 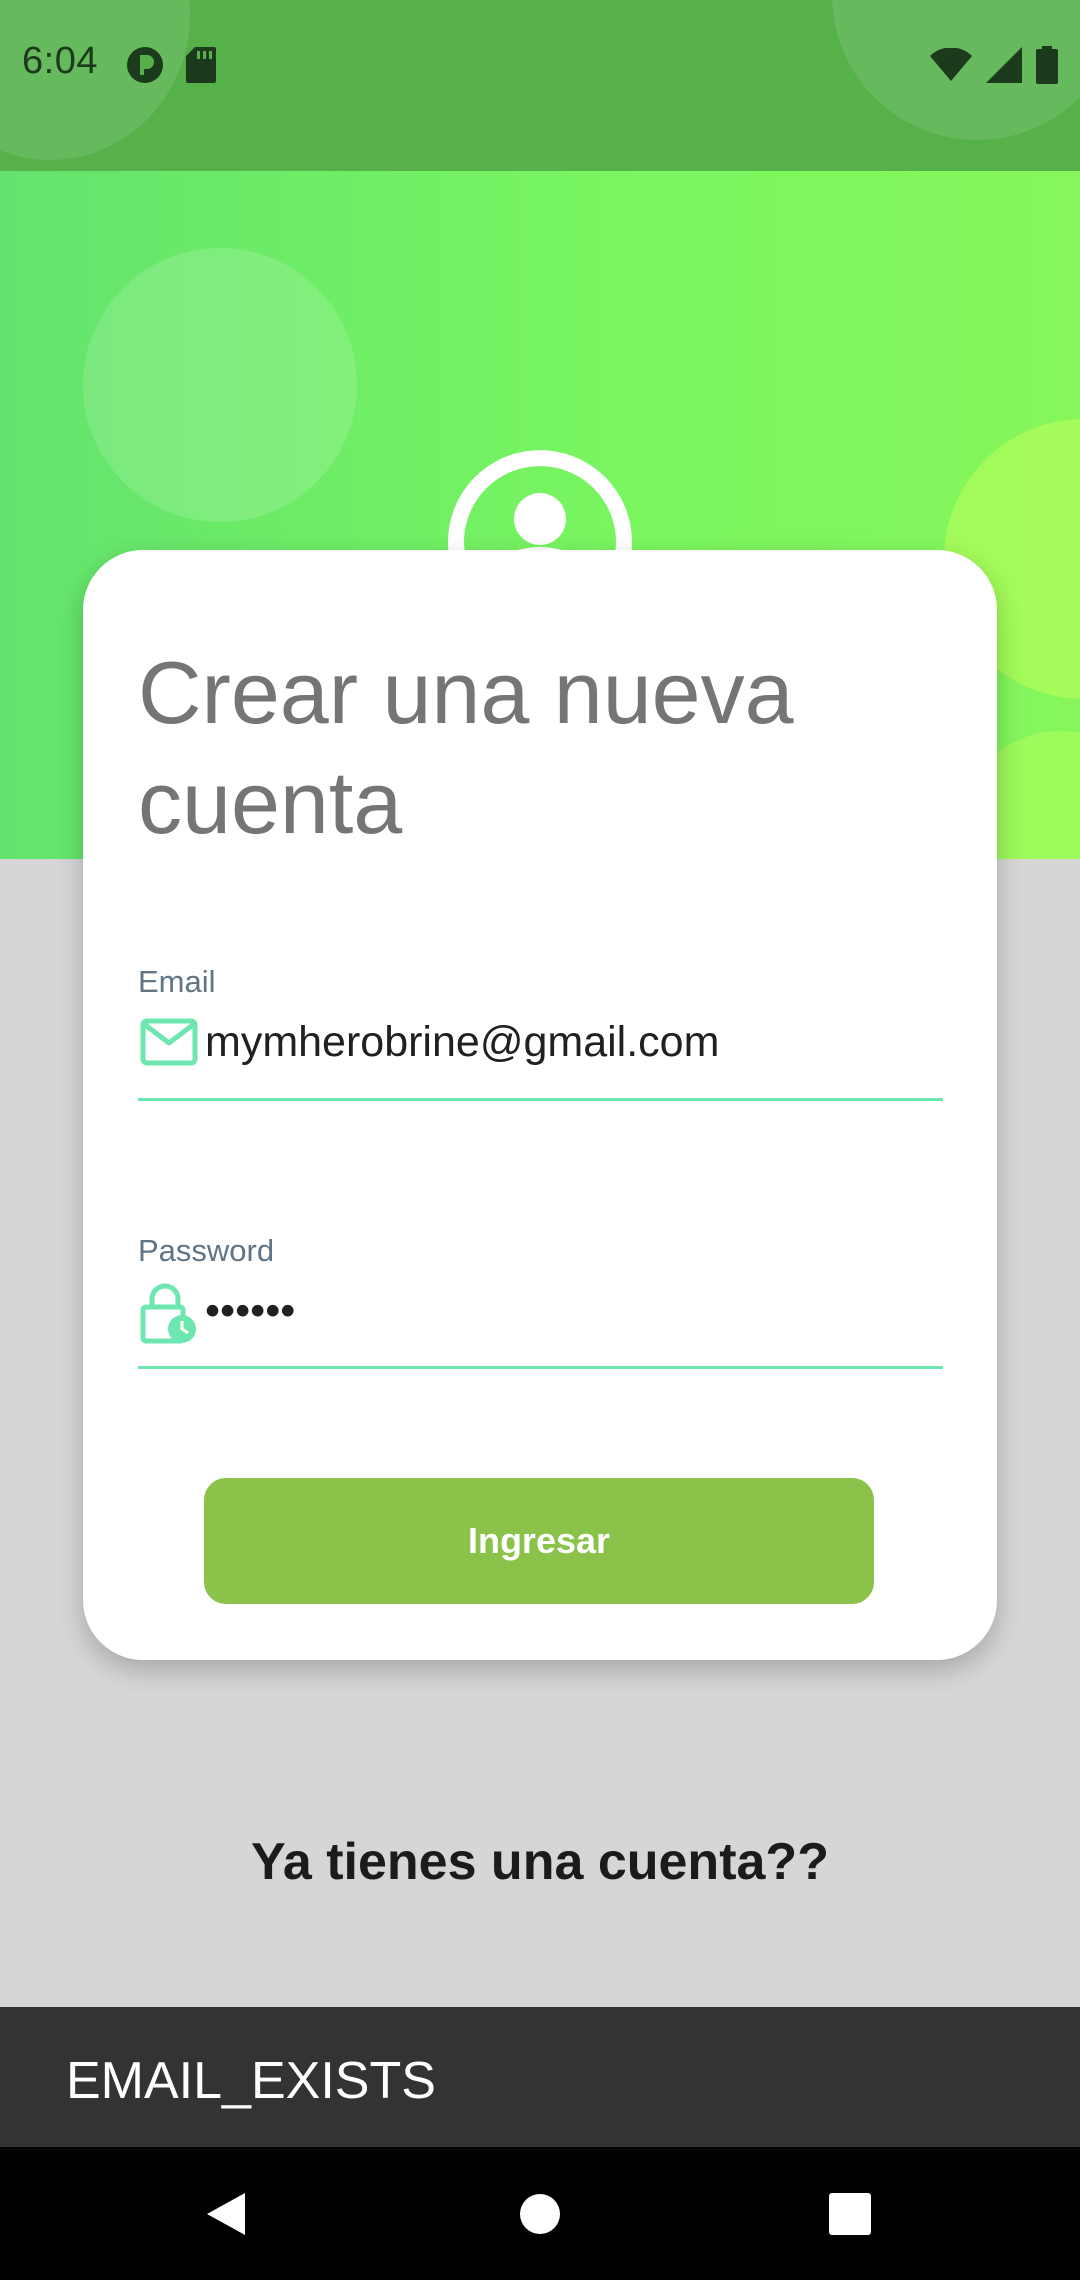 What do you see at coordinates (177, 981) in the screenshot?
I see `email-label: Email` at bounding box center [177, 981].